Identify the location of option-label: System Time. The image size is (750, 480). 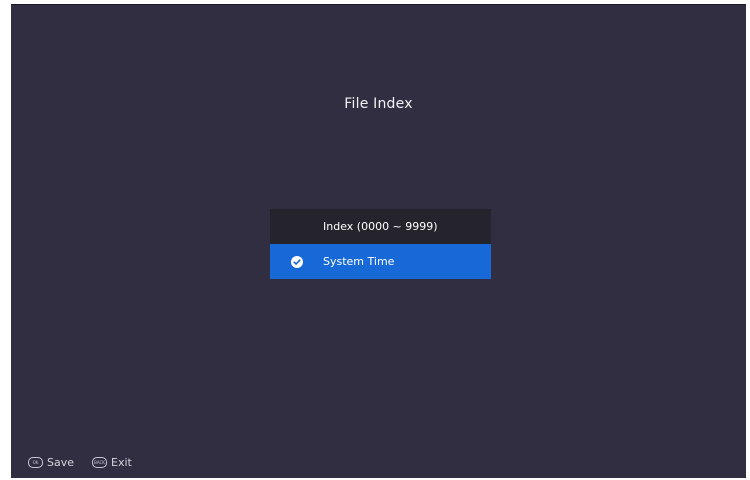
(359, 261).